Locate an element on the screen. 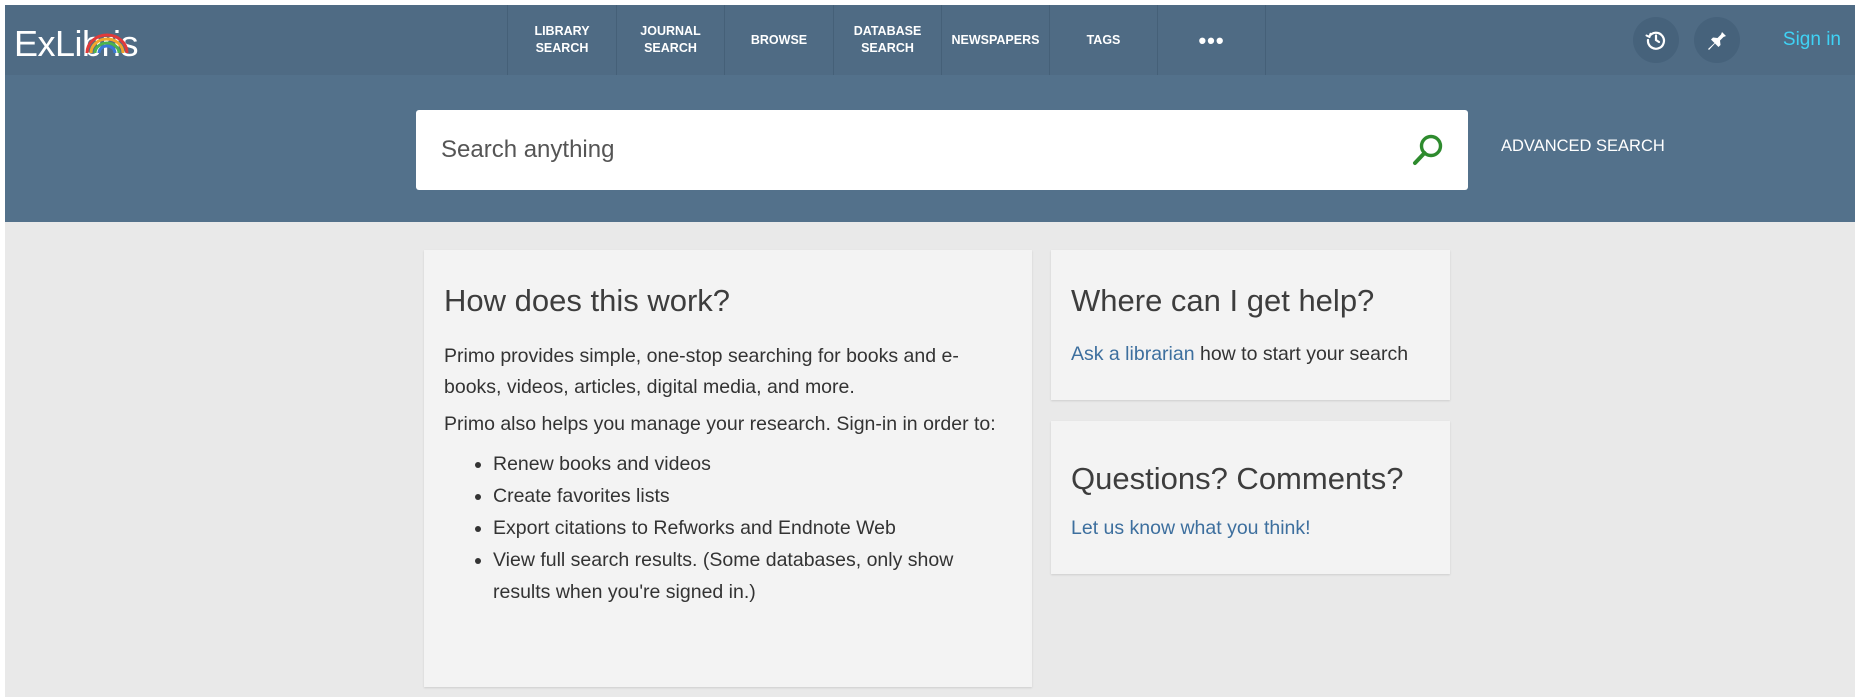  nav-label: DATABASE SEARCH is located at coordinates (887, 39).